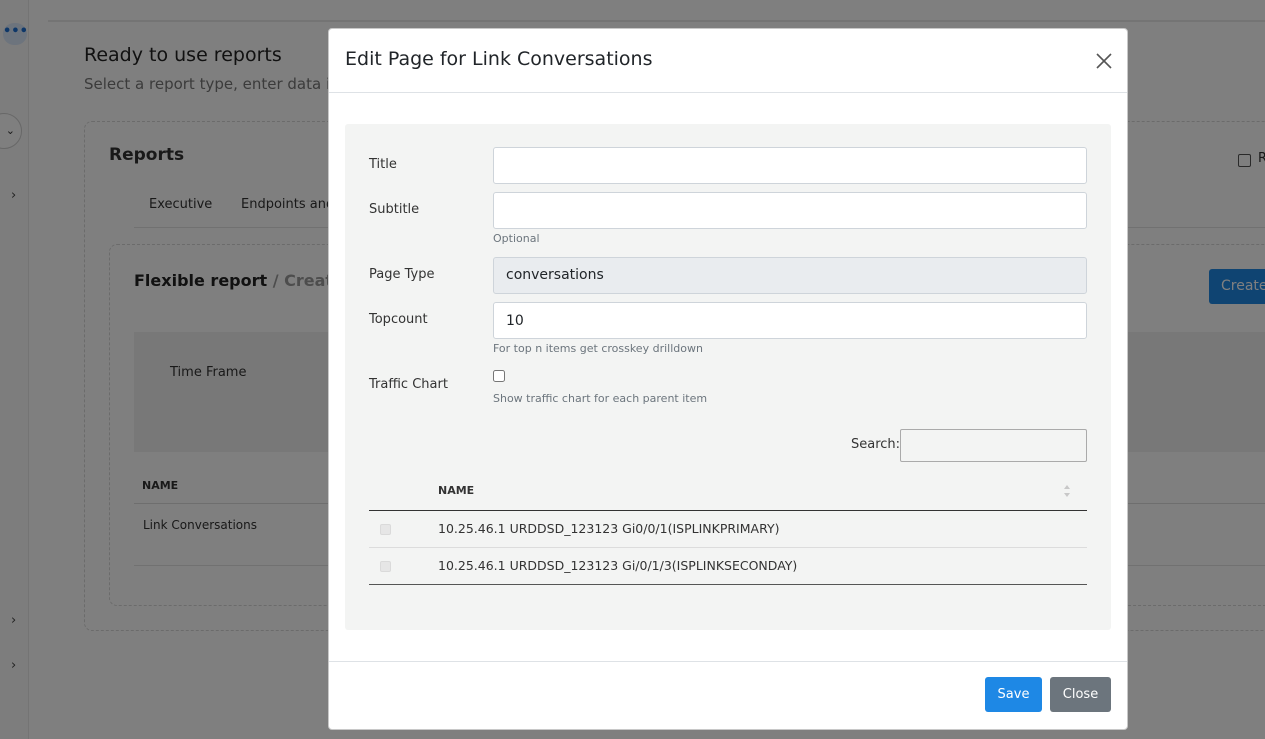 This screenshot has width=1265, height=739. Describe the element at coordinates (394, 209) in the screenshot. I see `subtitle-label: Subtitle` at that location.